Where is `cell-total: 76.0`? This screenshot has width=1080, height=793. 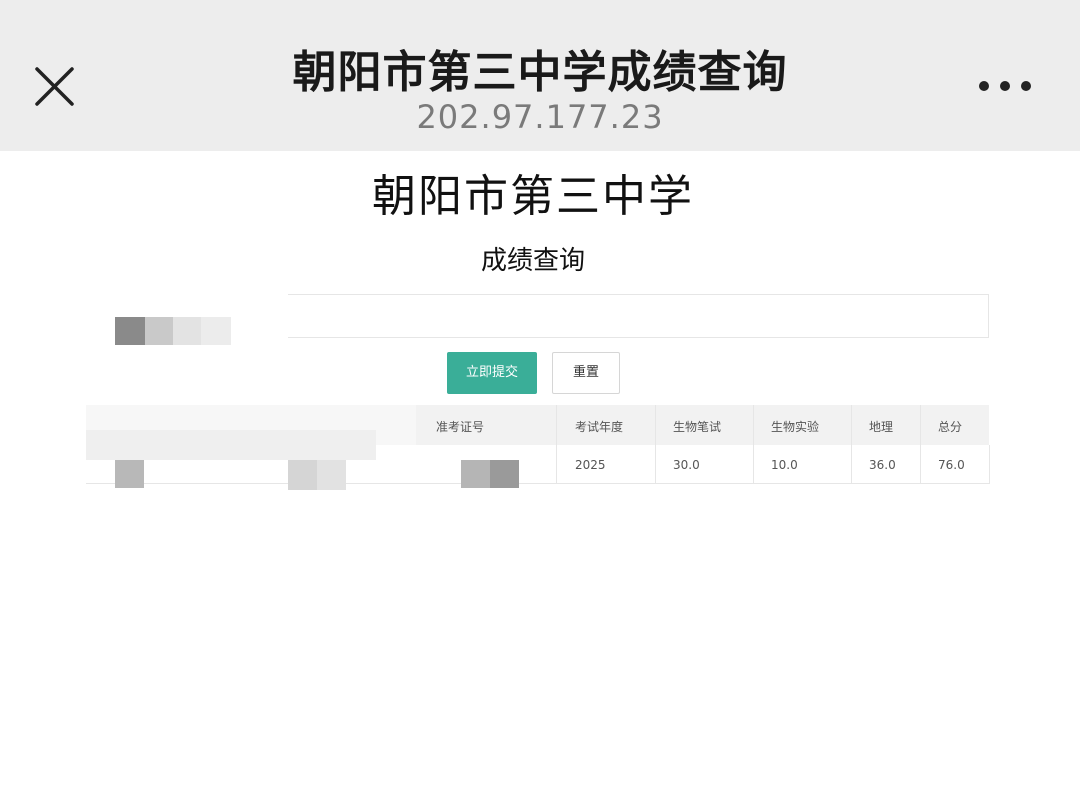 cell-total: 76.0 is located at coordinates (951, 465).